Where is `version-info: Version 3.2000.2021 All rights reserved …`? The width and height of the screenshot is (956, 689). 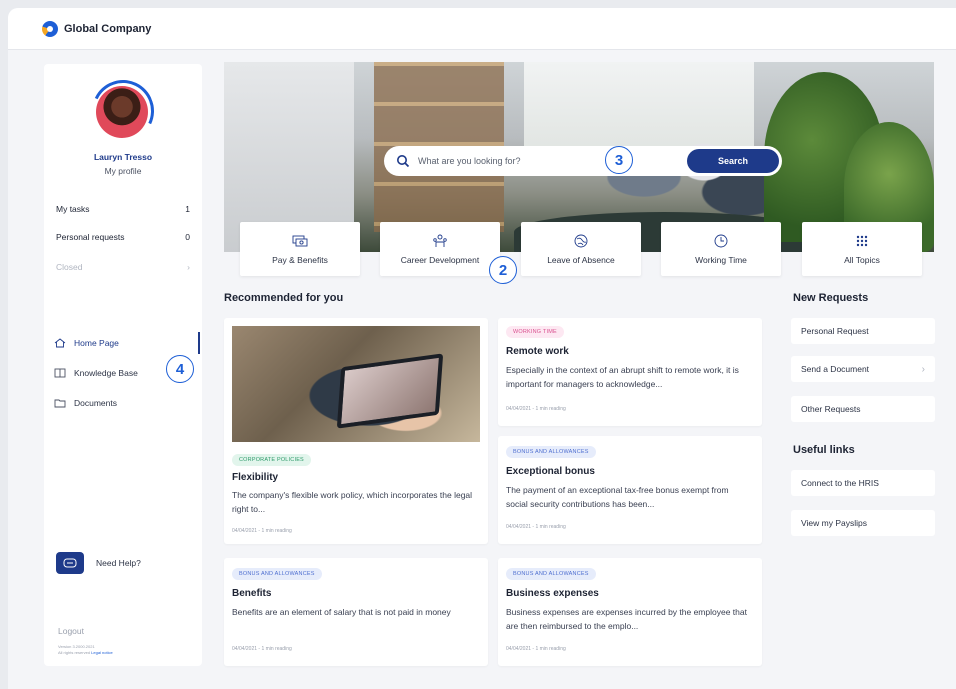 version-info: Version 3.2000.2021 All rights reserved … is located at coordinates (85, 650).